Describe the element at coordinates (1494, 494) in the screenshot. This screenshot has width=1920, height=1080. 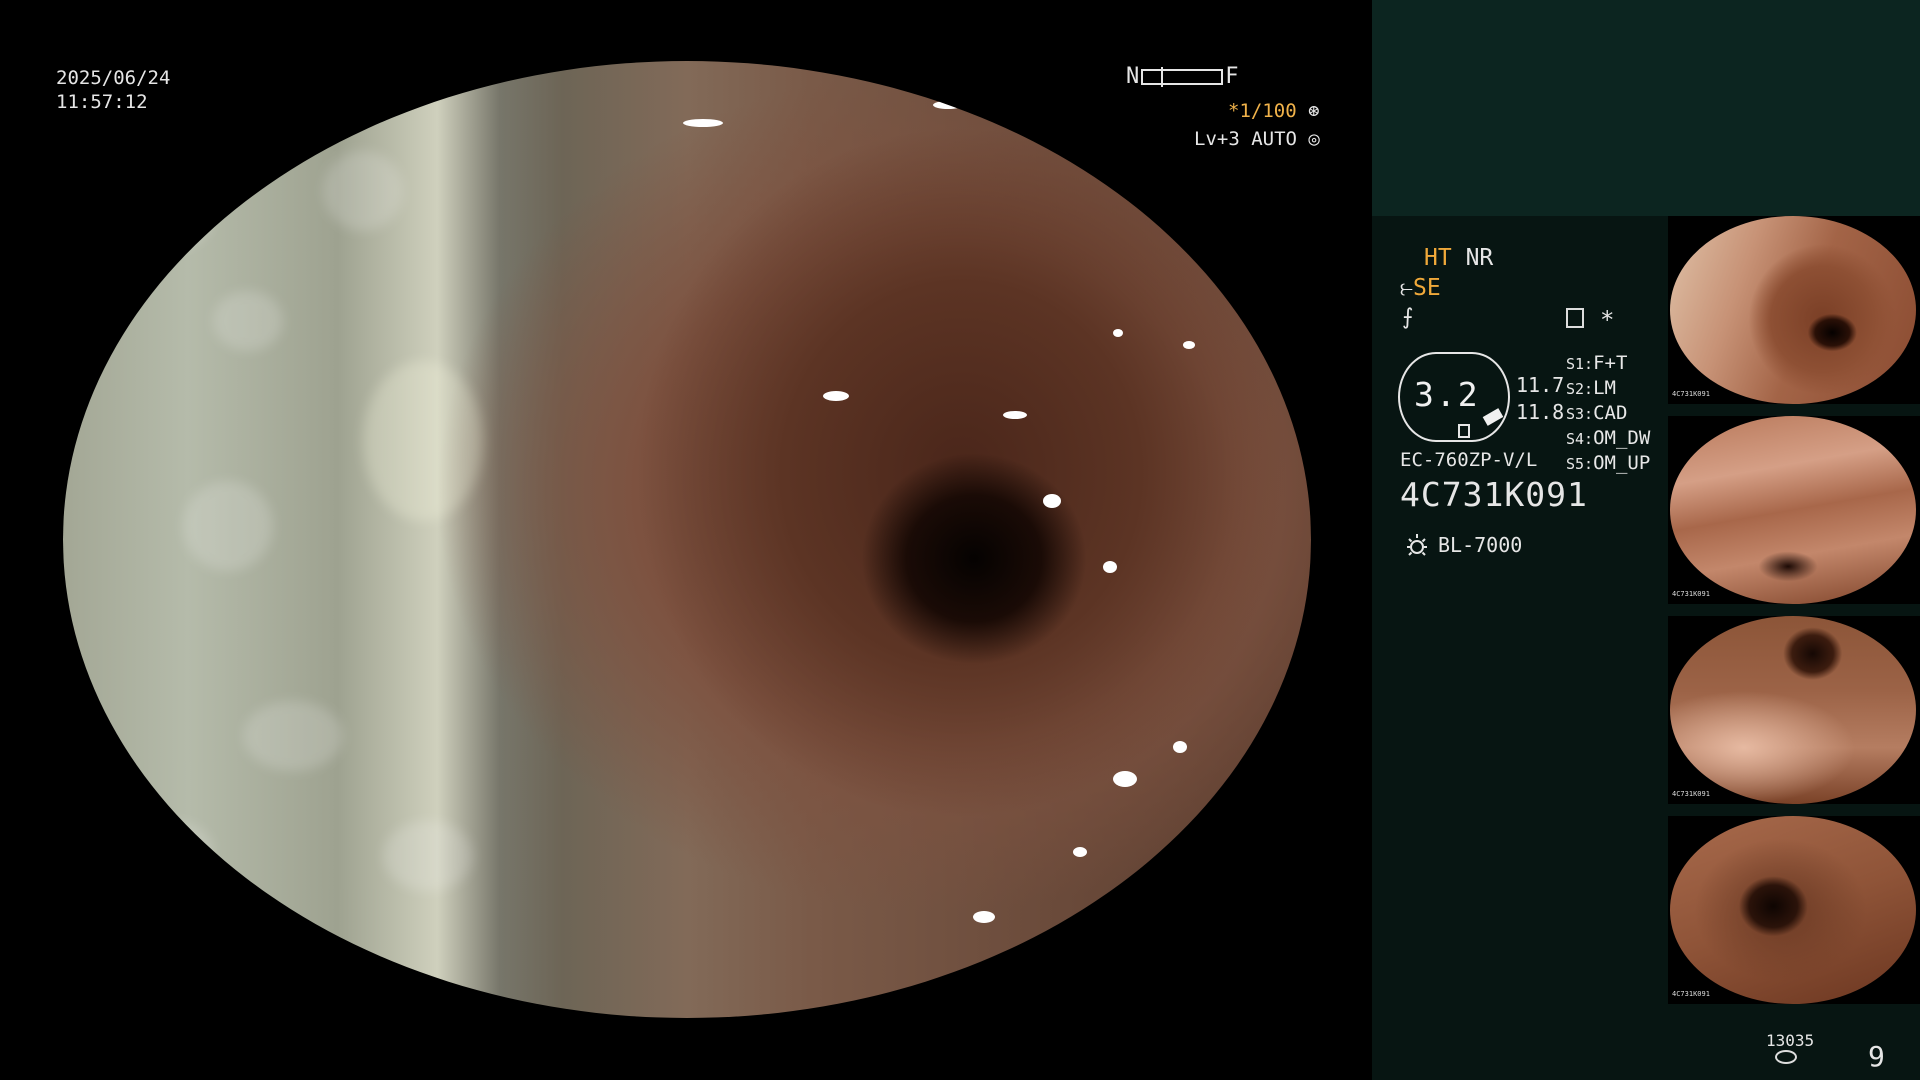
I see `scope-serial: 4C731K091` at that location.